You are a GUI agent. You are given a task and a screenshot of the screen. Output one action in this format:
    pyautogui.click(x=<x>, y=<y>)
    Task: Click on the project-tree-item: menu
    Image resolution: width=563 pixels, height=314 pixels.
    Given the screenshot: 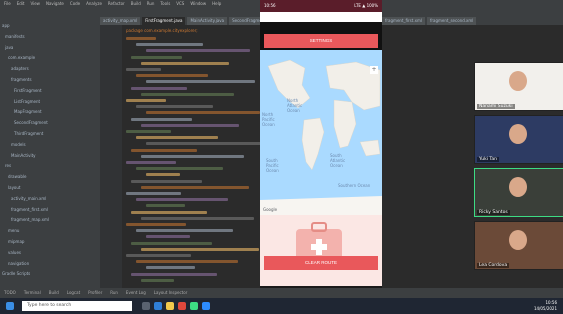 What is the action you would take?
    pyautogui.click(x=13, y=230)
    